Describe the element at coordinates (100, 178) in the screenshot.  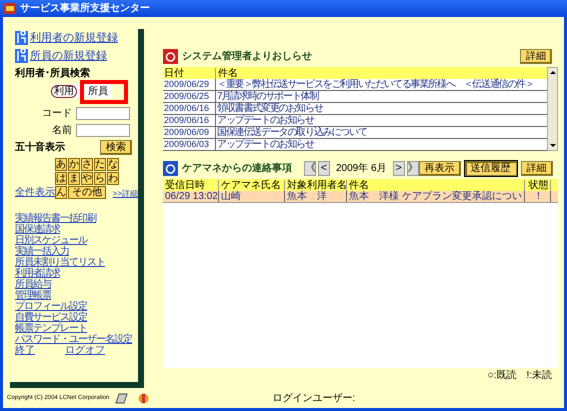
I see `kana-key: ら` at that location.